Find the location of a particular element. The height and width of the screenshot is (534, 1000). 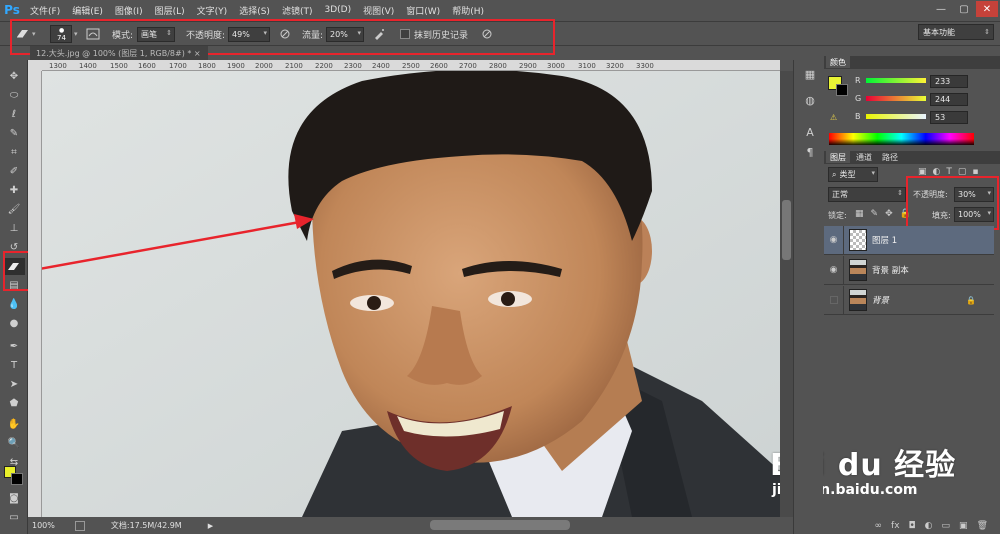

menu-select: 选择(S) is located at coordinates (254, 10).